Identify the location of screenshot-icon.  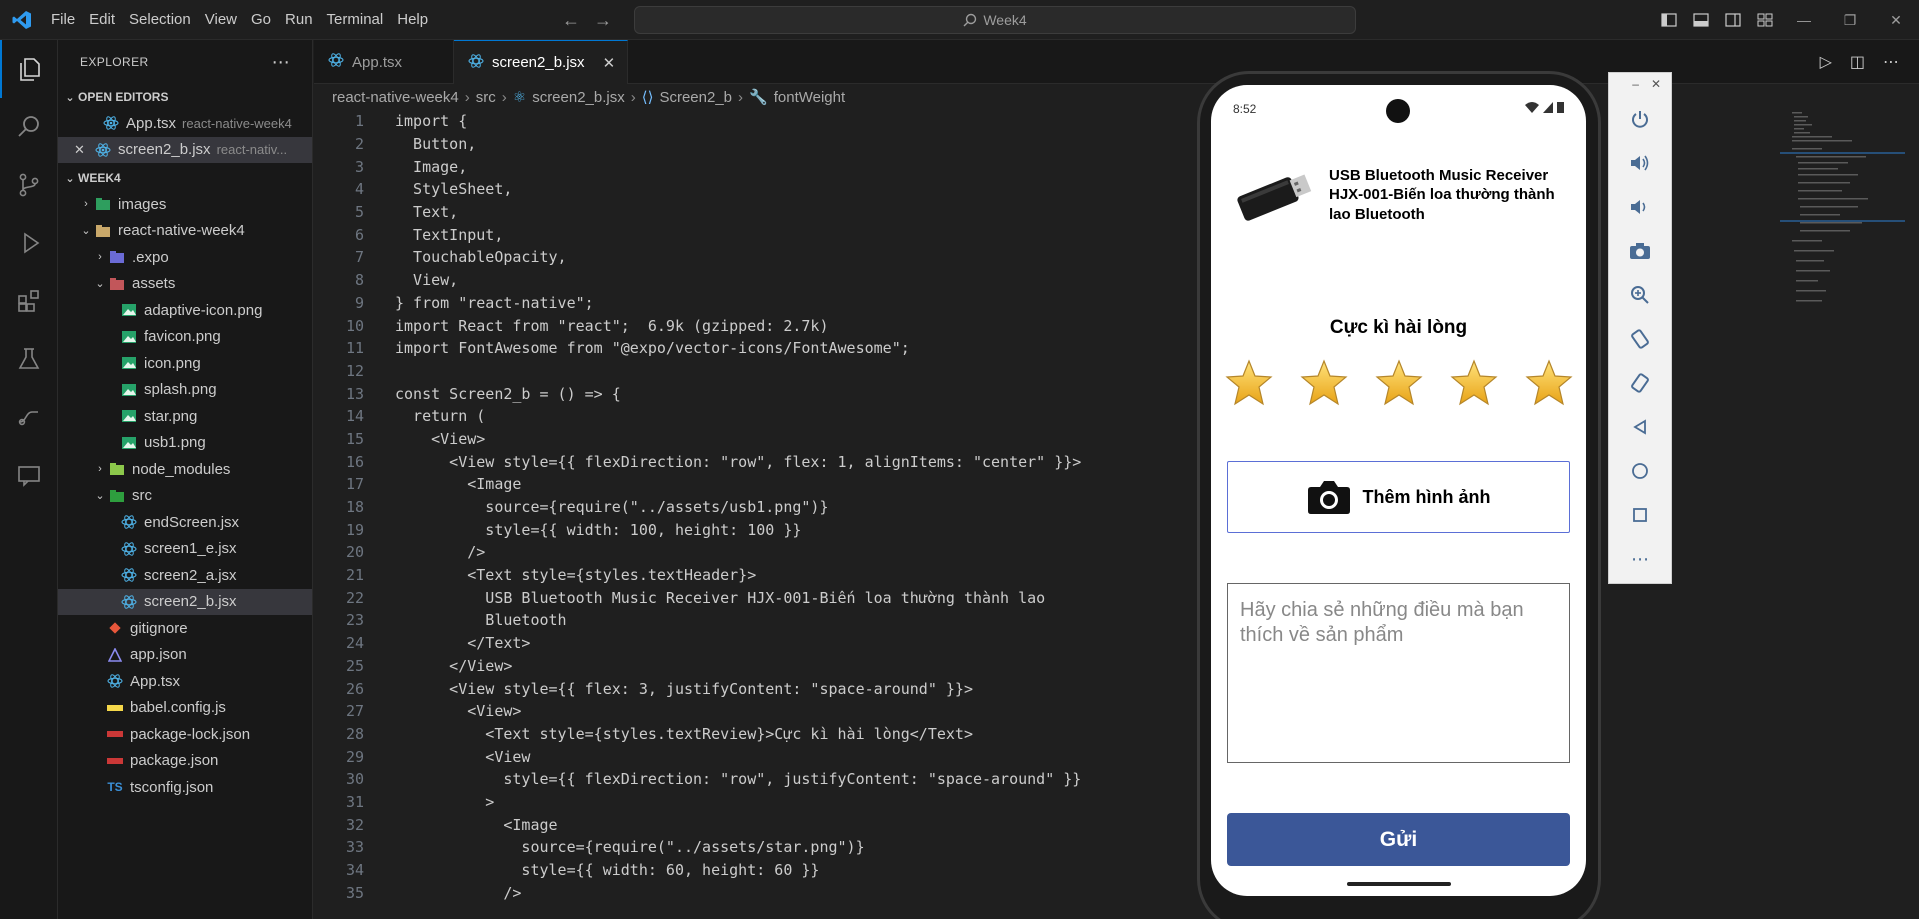
(1640, 251).